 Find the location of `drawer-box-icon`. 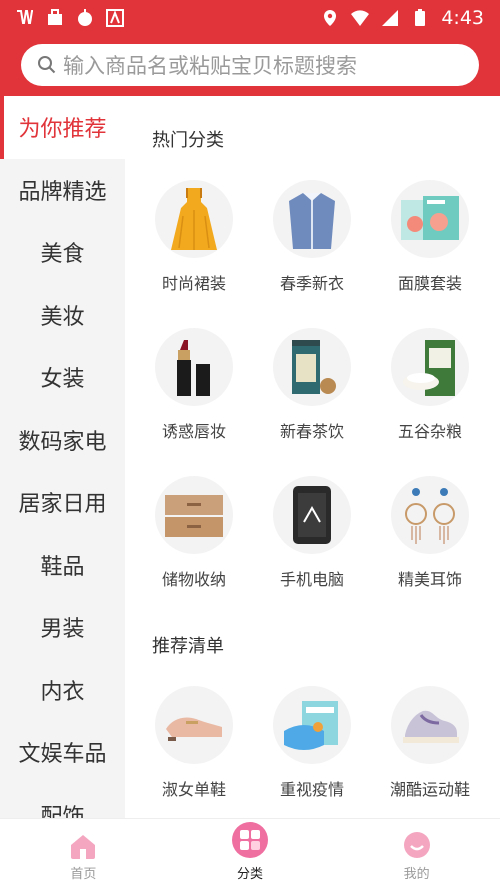

drawer-box-icon is located at coordinates (194, 515).